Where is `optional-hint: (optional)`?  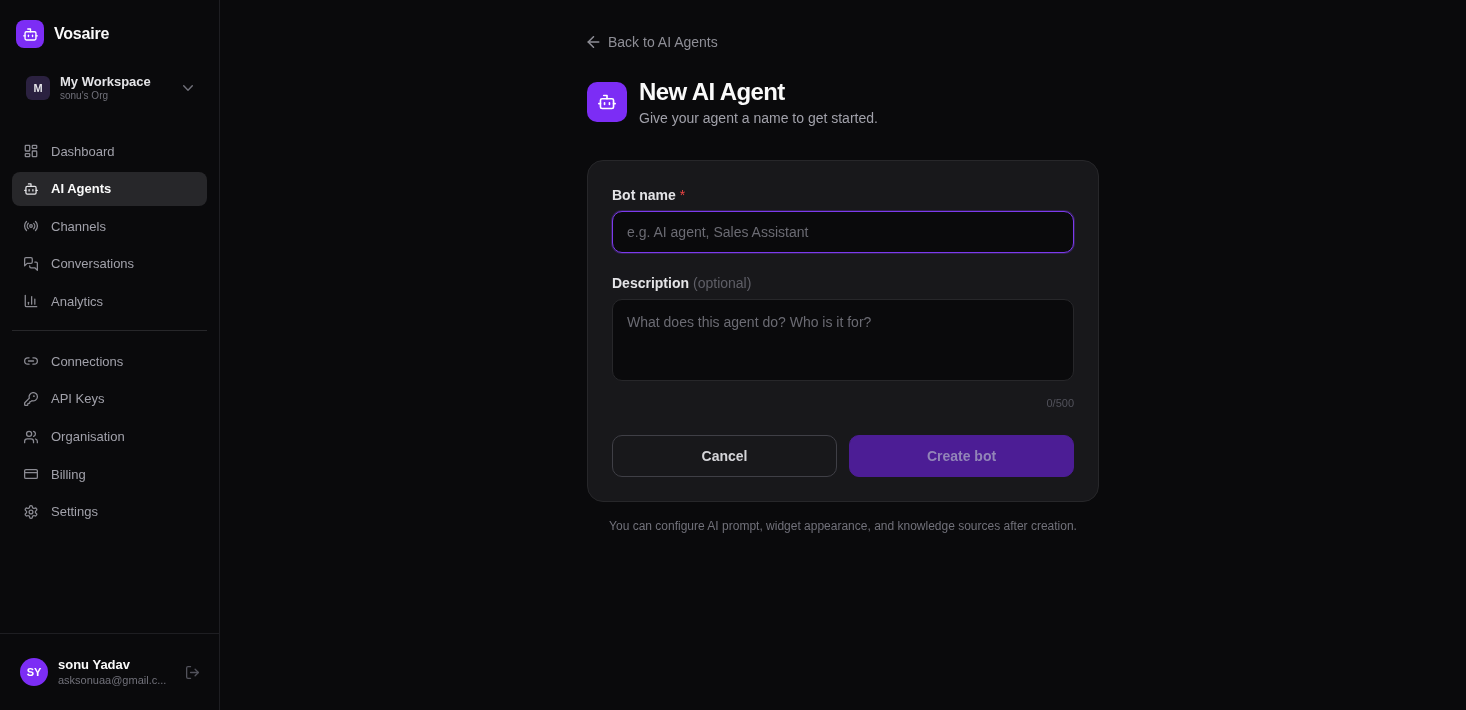 optional-hint: (optional) is located at coordinates (722, 283).